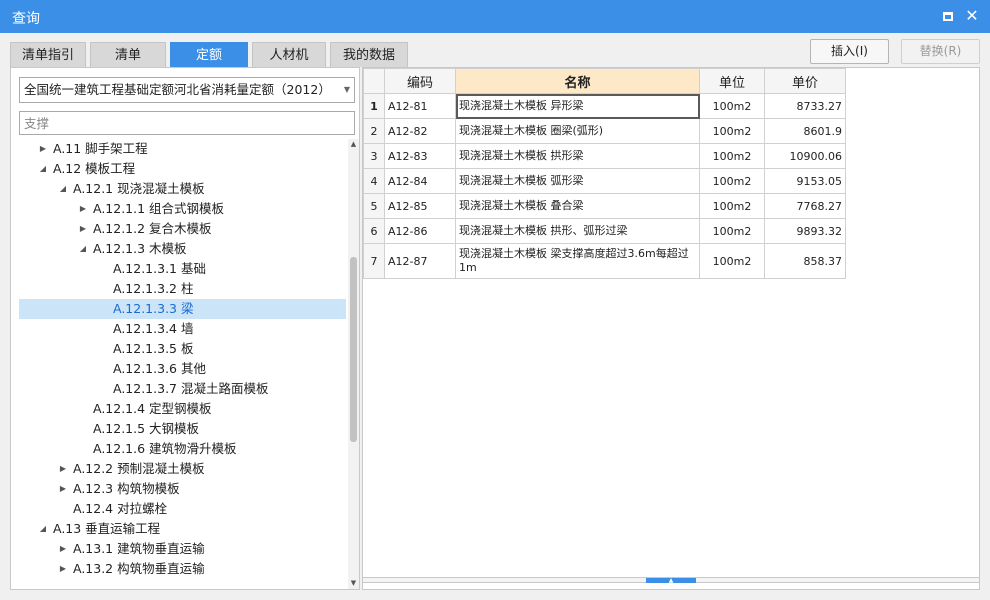  What do you see at coordinates (577, 261) in the screenshot?
I see `name-cell: 现浇混凝土木模板 梁支撑高度超过3.6m每超过1m` at bounding box center [577, 261].